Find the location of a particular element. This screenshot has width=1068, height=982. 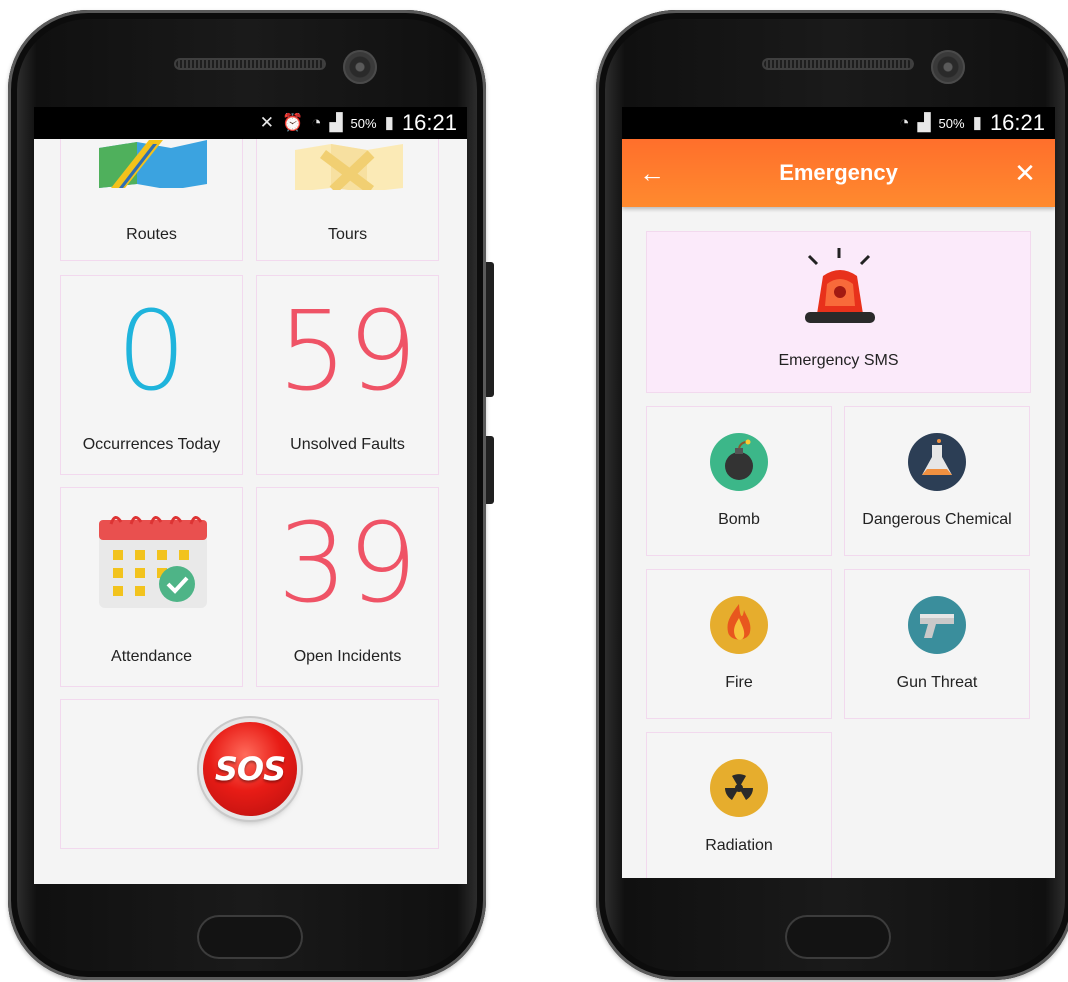

radiation-icon is located at coordinates (739, 788).